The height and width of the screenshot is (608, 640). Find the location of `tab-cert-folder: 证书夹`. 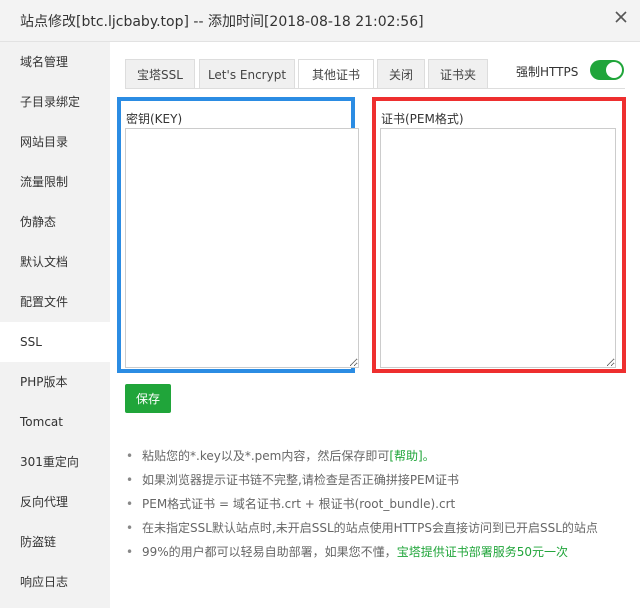

tab-cert-folder: 证书夹 is located at coordinates (458, 74).